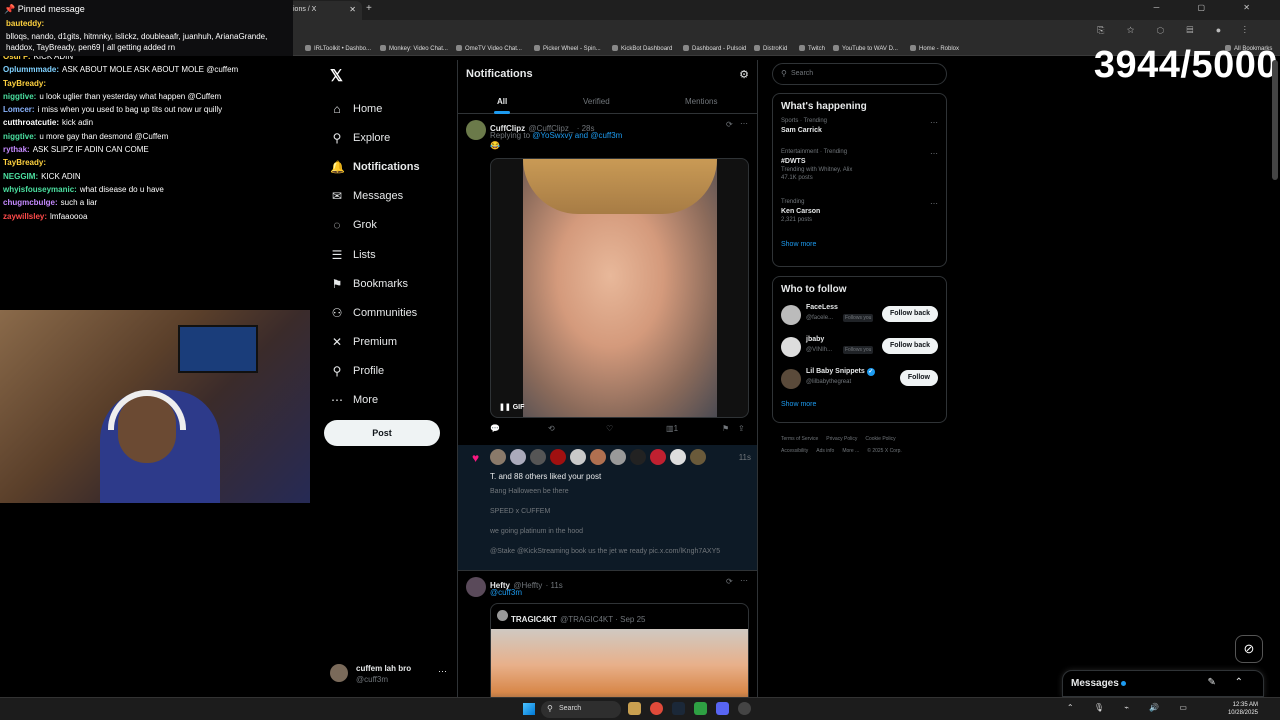 The image size is (1280, 720). Describe the element at coordinates (794, 451) in the screenshot. I see `footer-link: Accessibility` at that location.